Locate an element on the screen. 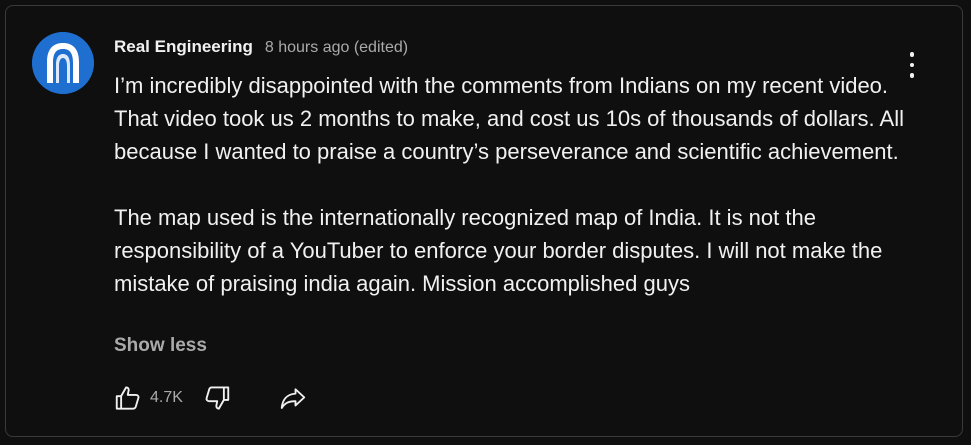  share-arrow-icon is located at coordinates (293, 398).